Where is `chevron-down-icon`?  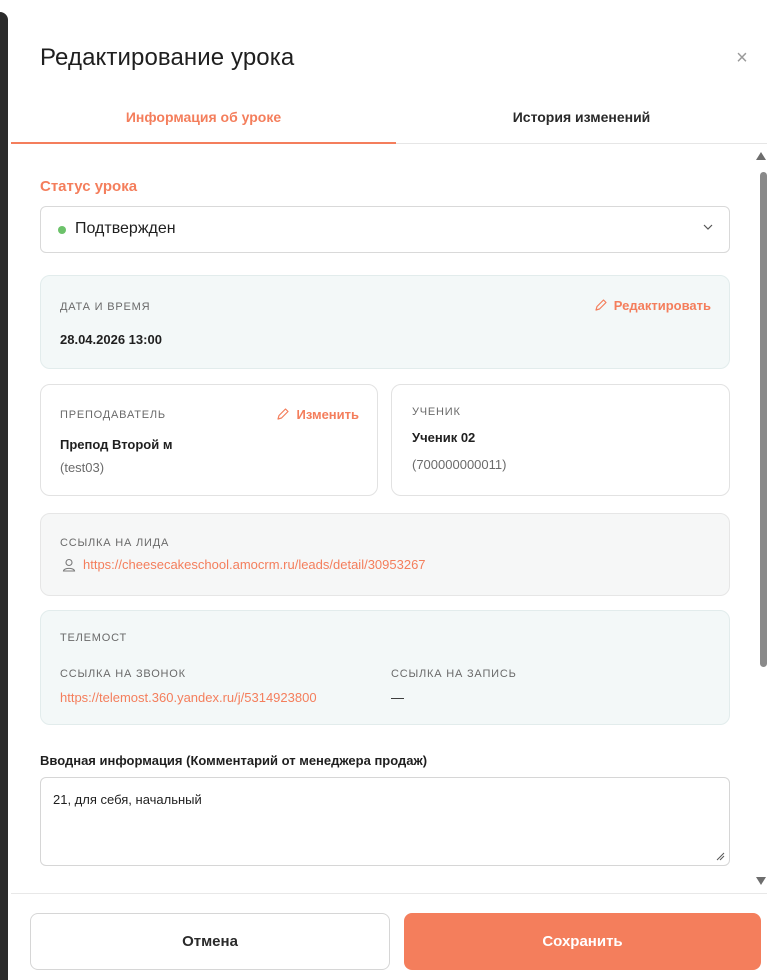
chevron-down-icon is located at coordinates (708, 227).